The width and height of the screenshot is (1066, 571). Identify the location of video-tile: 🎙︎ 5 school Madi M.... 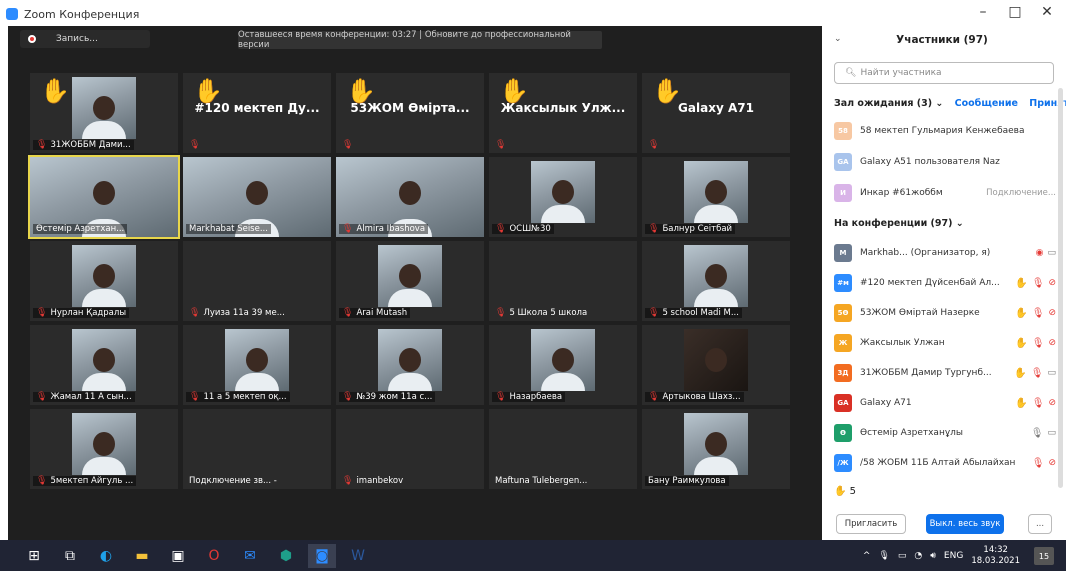
(716, 281).